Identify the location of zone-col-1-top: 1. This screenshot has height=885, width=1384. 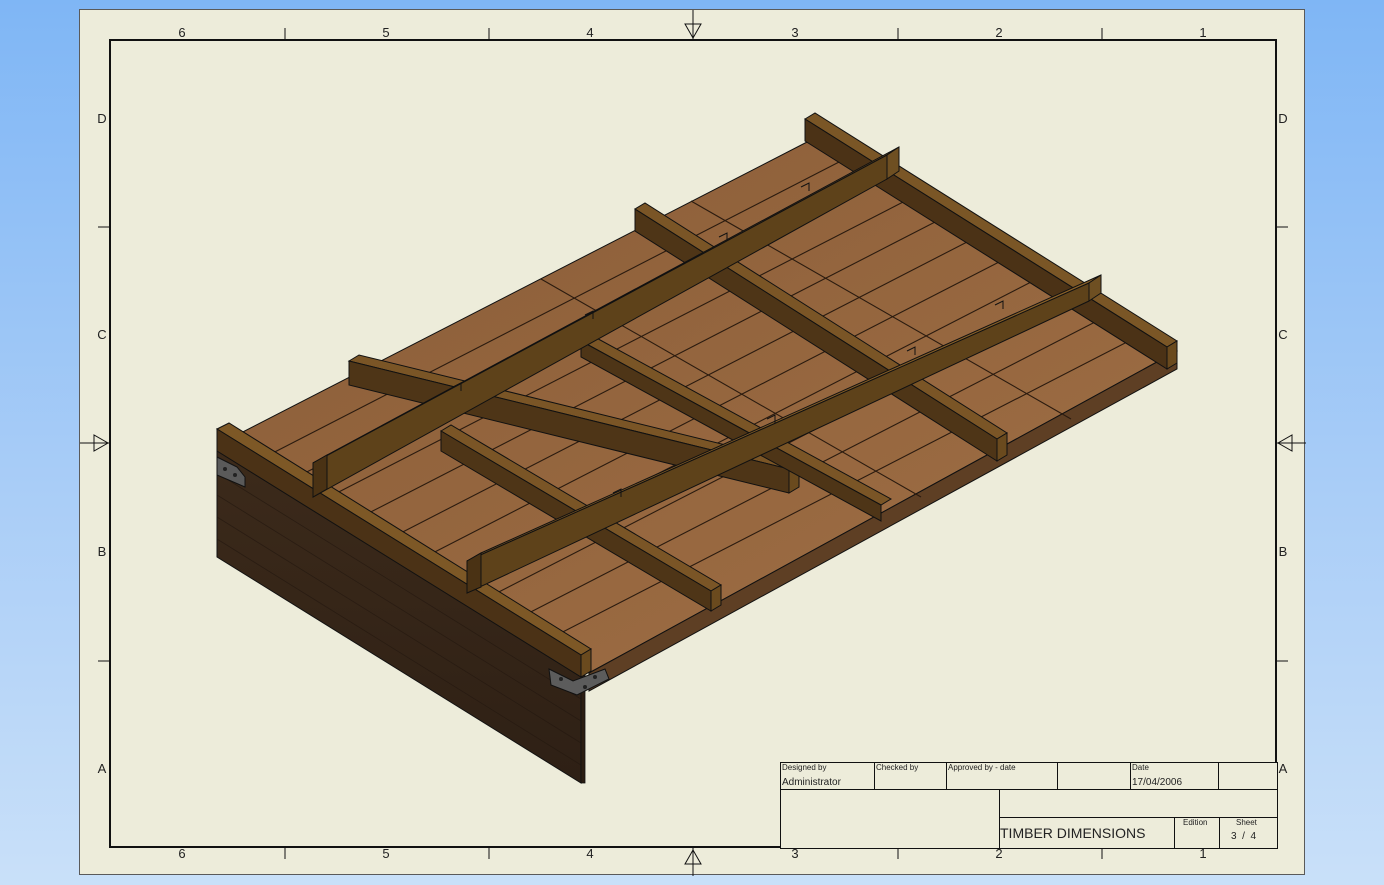
(1203, 32).